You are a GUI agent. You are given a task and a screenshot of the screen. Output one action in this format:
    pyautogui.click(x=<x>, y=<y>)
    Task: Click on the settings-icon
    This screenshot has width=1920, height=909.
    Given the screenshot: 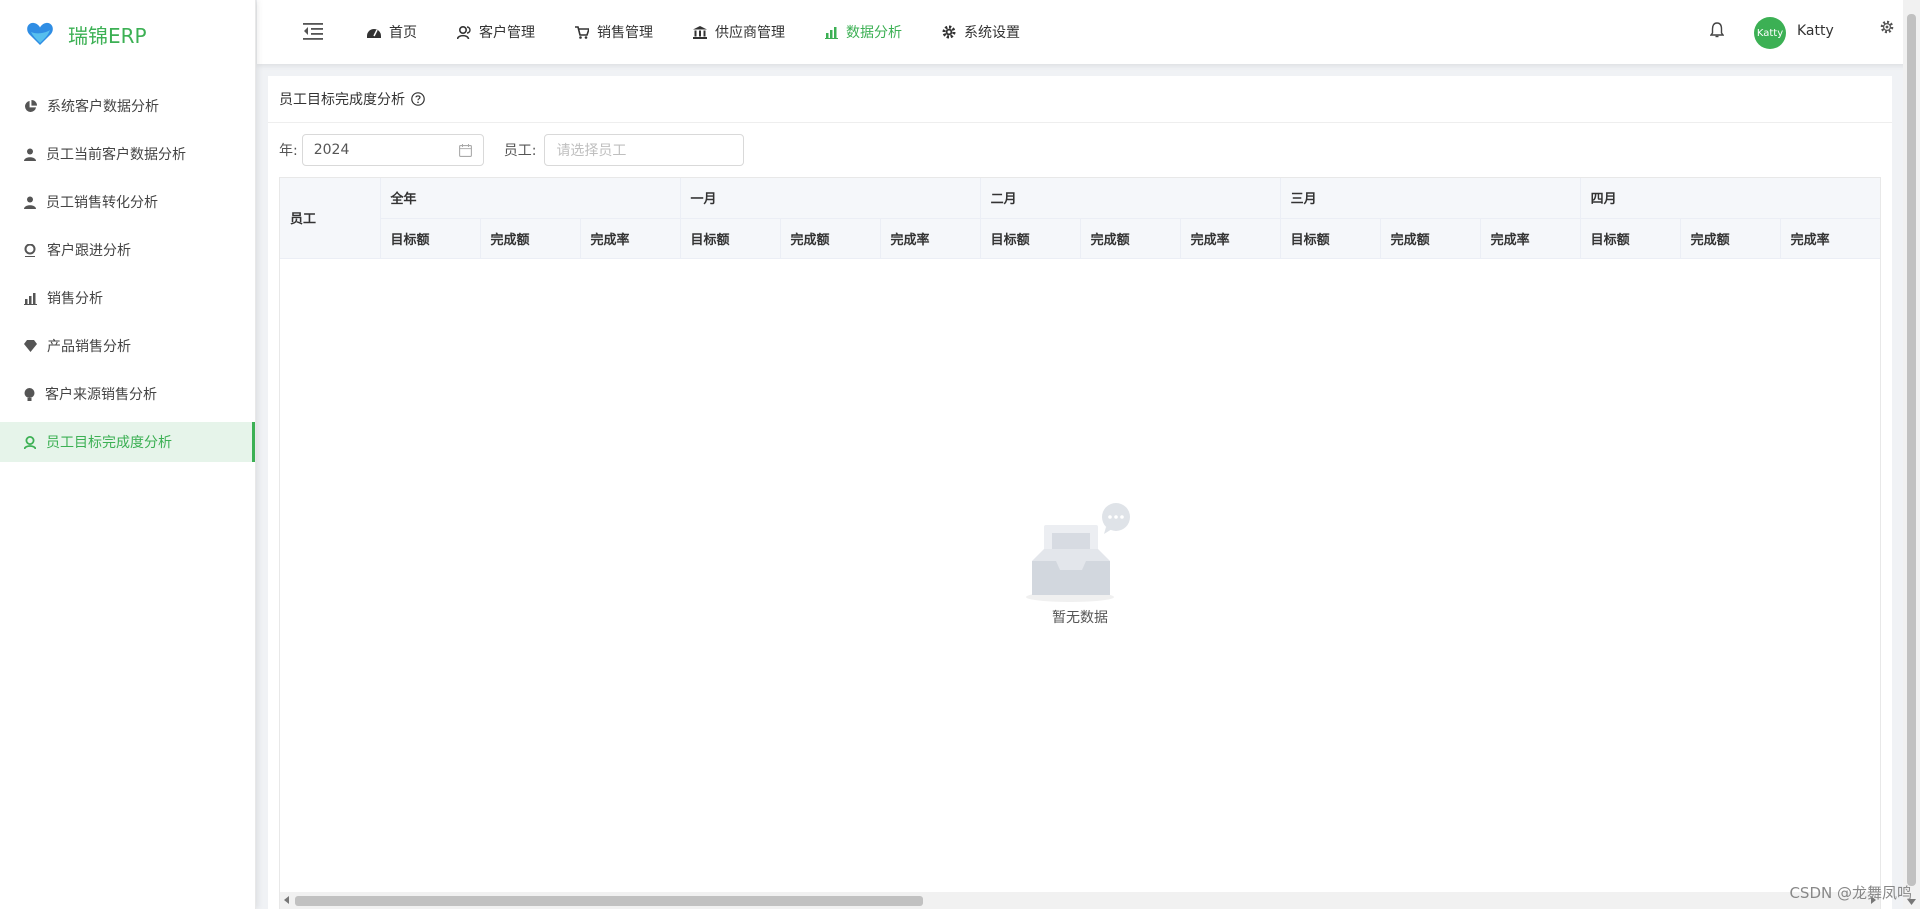 What is the action you would take?
    pyautogui.click(x=1887, y=27)
    